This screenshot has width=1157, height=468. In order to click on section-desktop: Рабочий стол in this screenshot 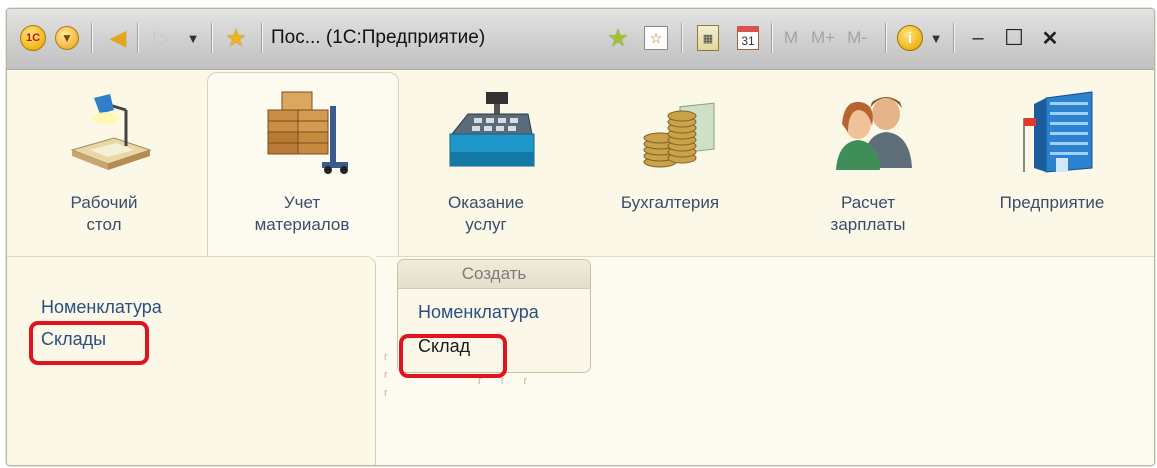, I will do `click(104, 163)`.